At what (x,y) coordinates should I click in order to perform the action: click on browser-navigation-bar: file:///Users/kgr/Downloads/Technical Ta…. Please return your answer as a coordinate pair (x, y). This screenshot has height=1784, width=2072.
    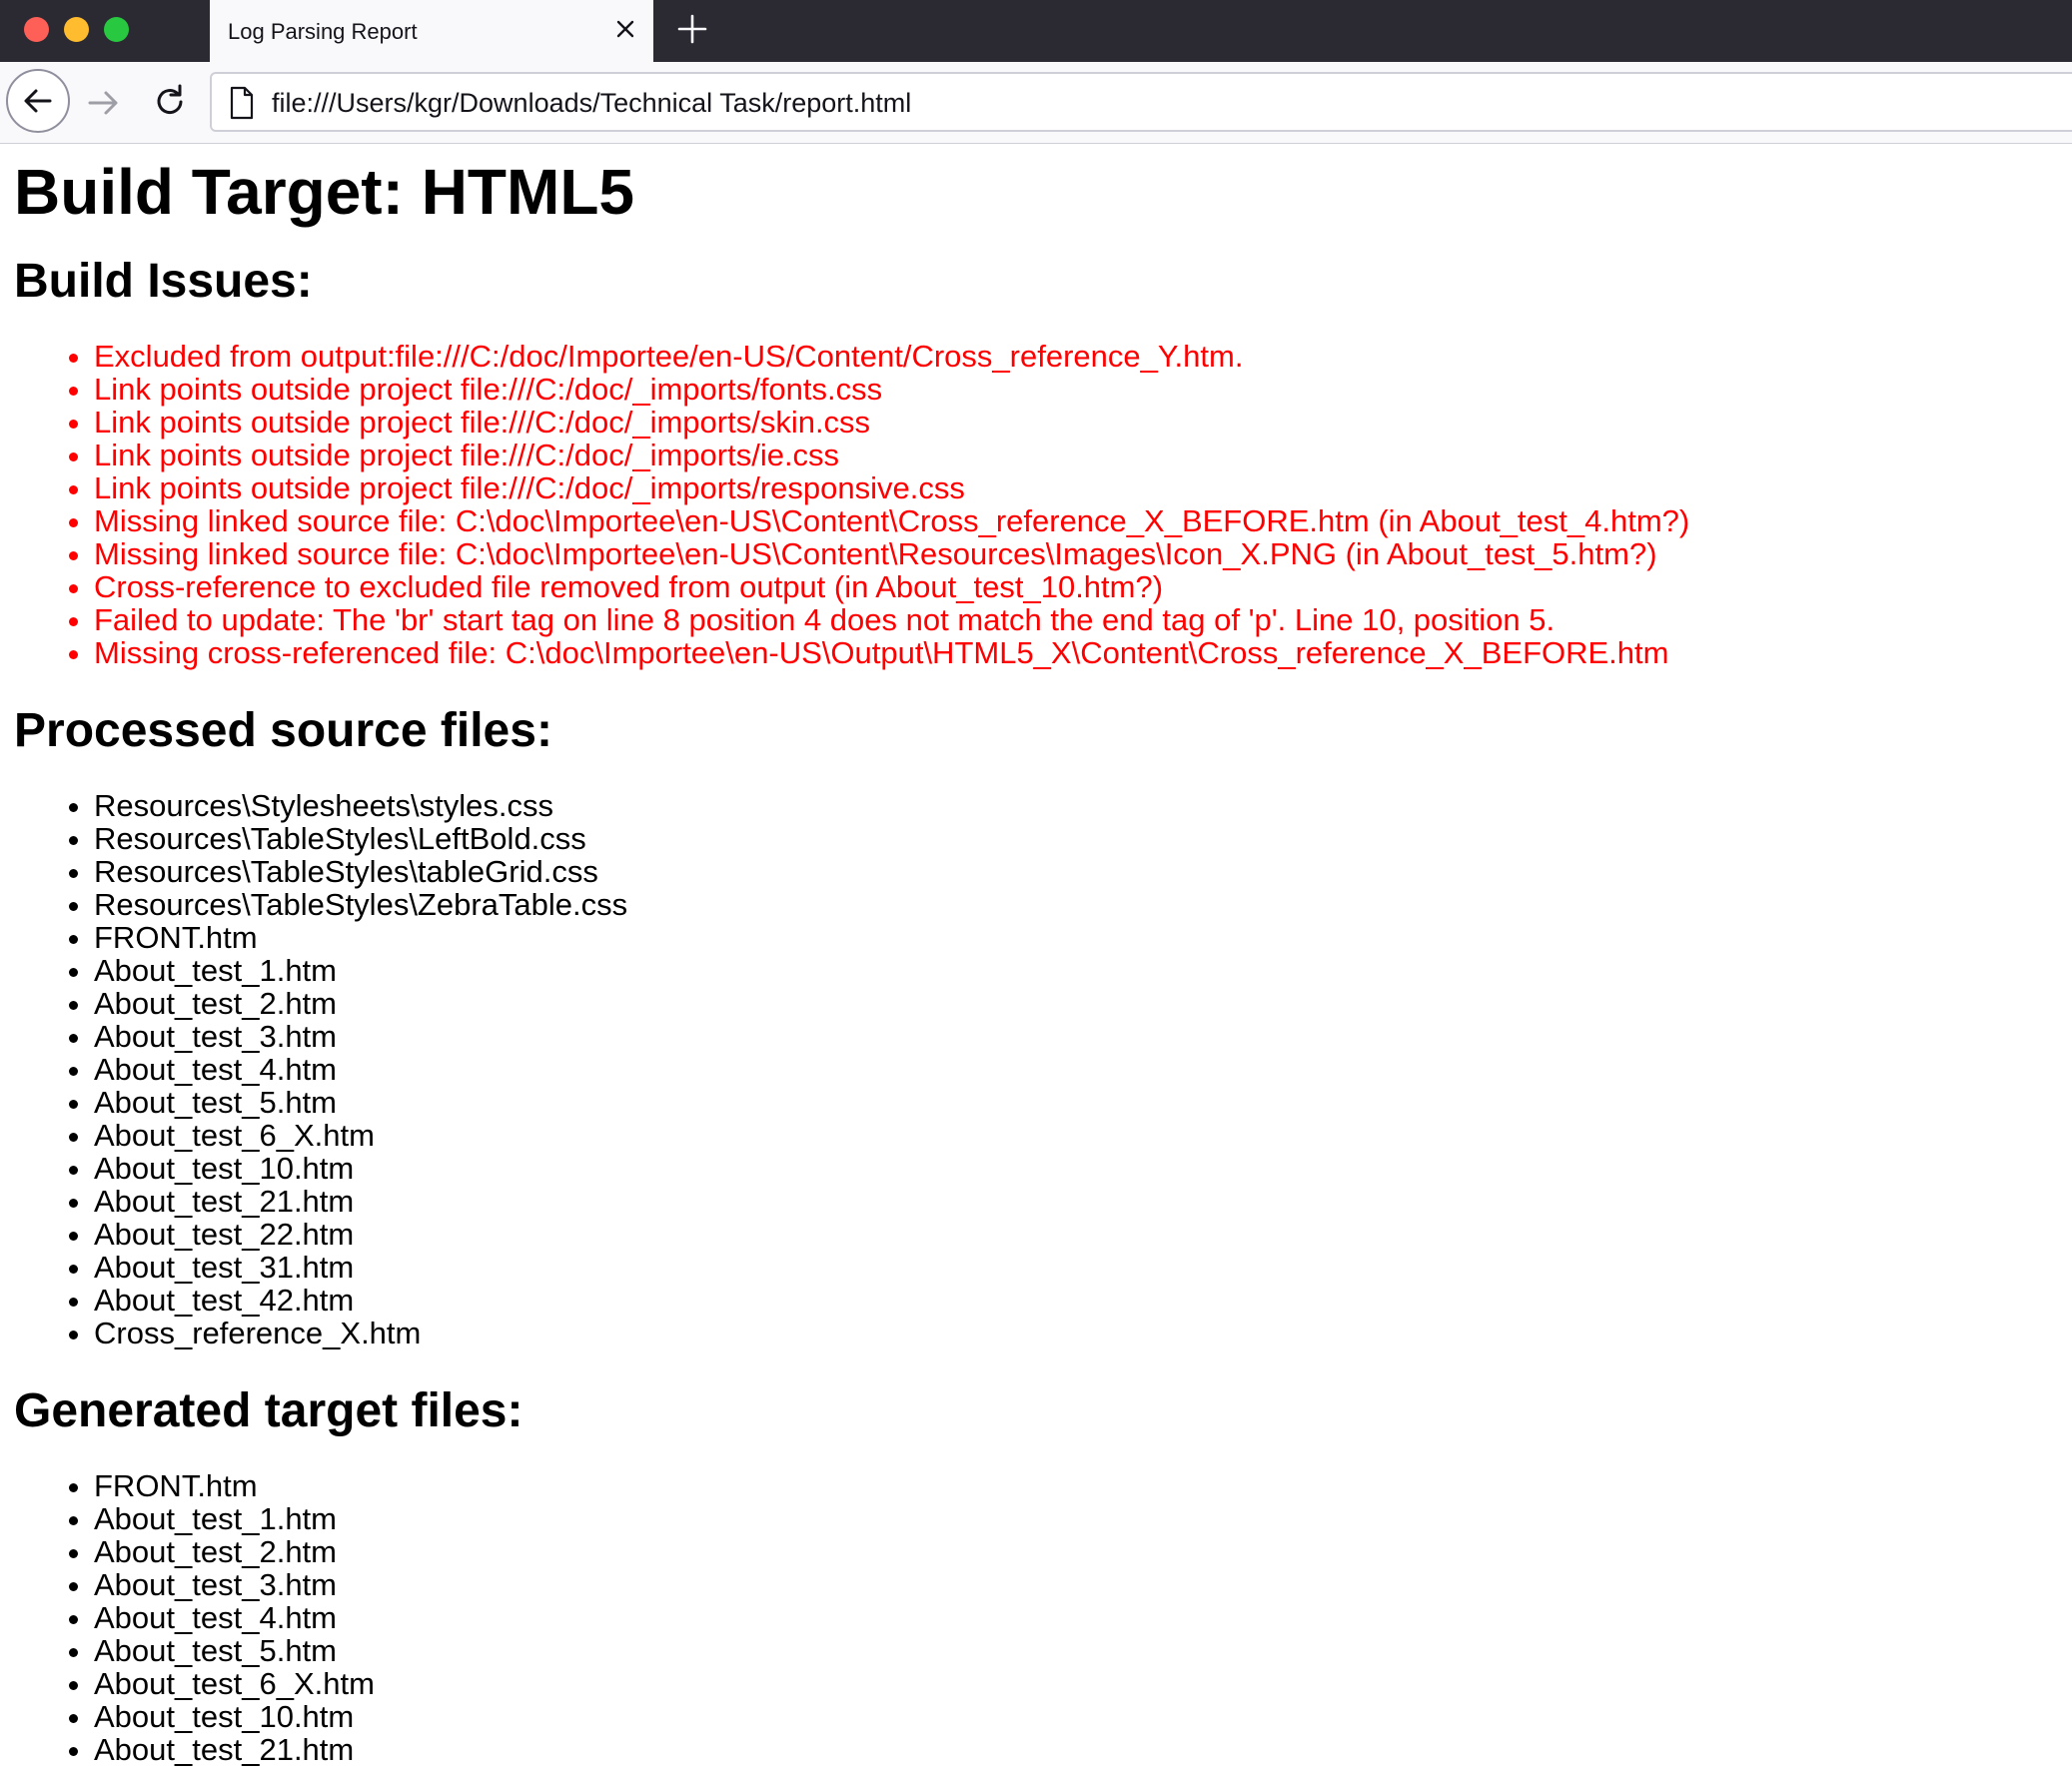
    Looking at the image, I should click on (1036, 103).